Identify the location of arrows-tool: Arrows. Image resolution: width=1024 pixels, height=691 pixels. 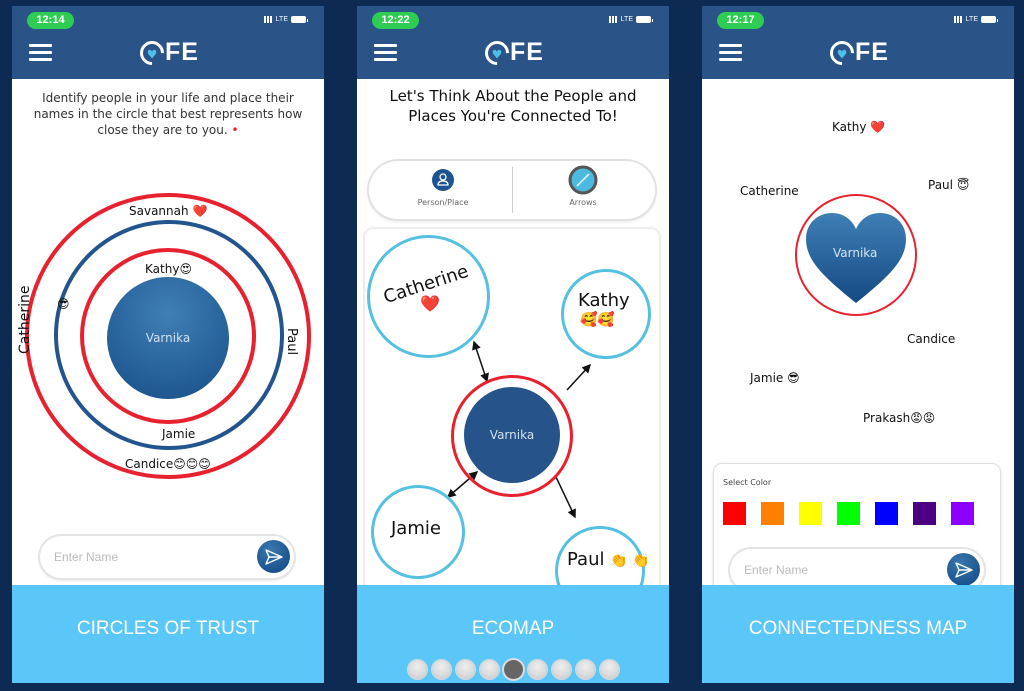
(583, 186).